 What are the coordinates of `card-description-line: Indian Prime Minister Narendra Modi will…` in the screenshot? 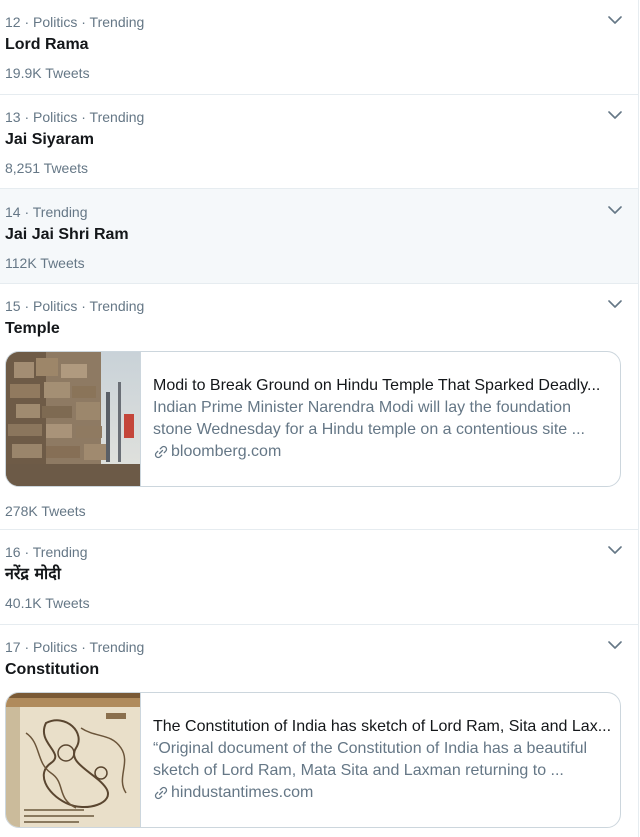 It's located at (362, 407).